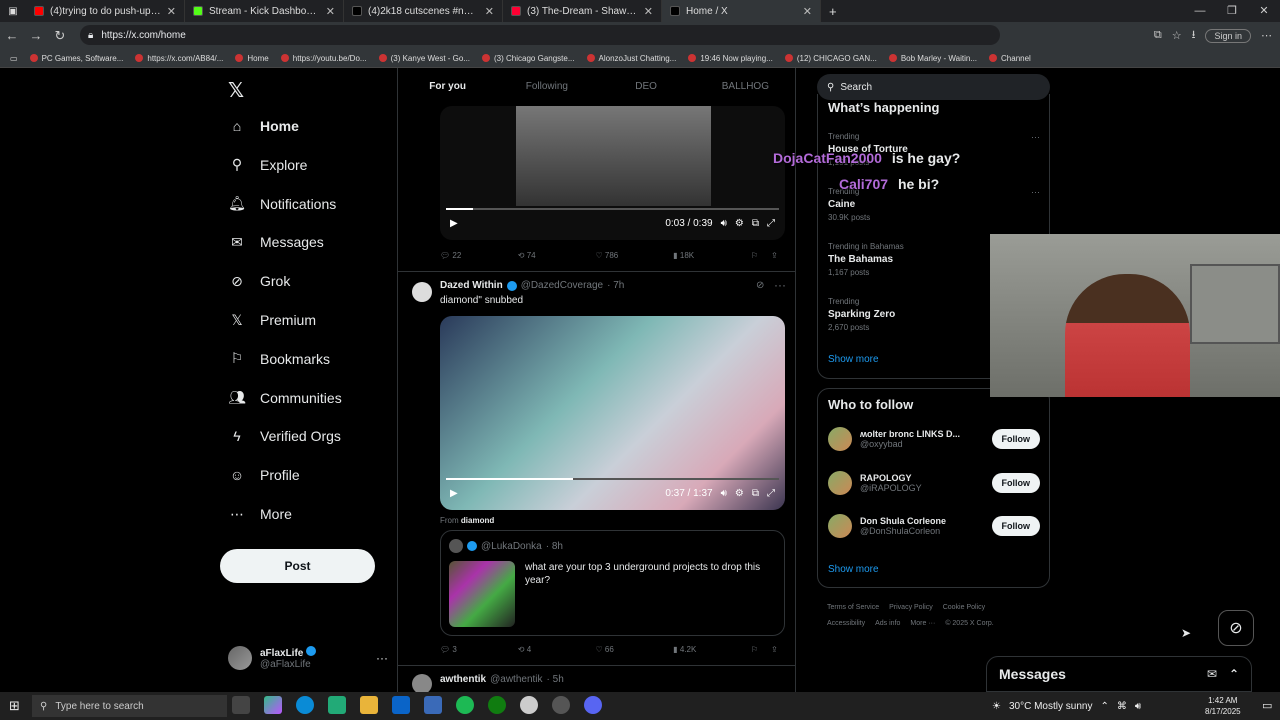 The image size is (1280, 720). Describe the element at coordinates (1223, 706) in the screenshot. I see `taskbar-clock: 1:42 AM 8/17/2025` at that location.